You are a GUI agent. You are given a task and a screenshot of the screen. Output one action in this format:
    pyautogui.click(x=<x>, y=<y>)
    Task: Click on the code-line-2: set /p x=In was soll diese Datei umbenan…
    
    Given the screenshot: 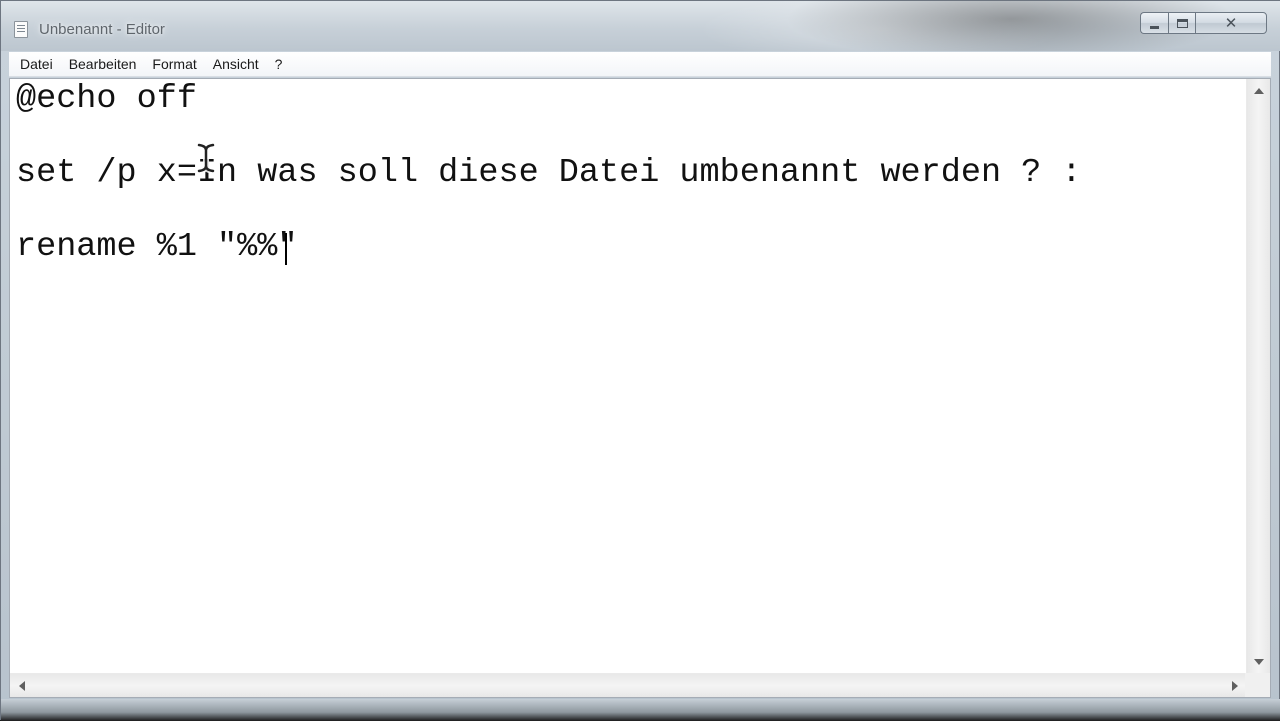 What is the action you would take?
    pyautogui.click(x=548, y=173)
    